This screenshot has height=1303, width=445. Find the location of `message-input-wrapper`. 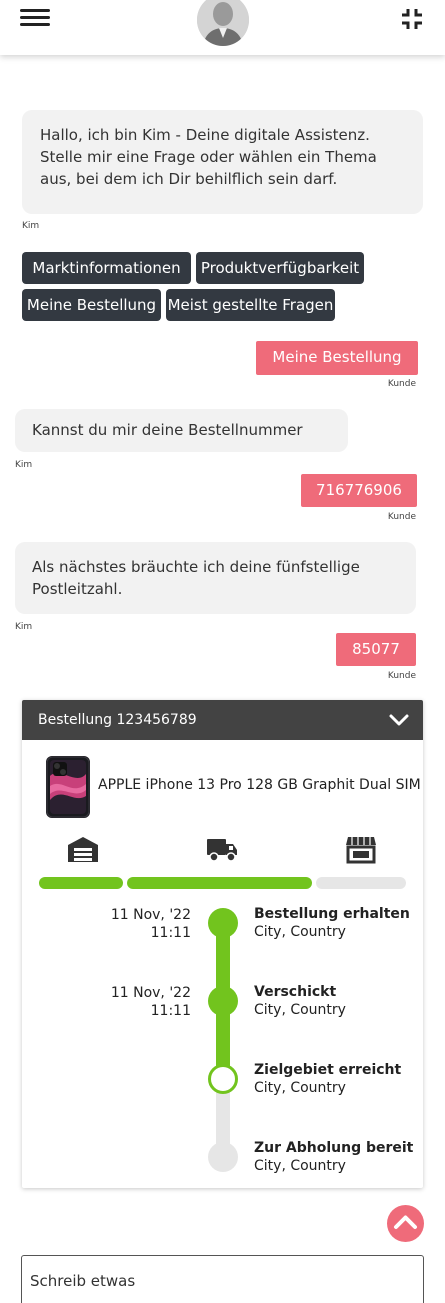

message-input-wrapper is located at coordinates (222, 1279).